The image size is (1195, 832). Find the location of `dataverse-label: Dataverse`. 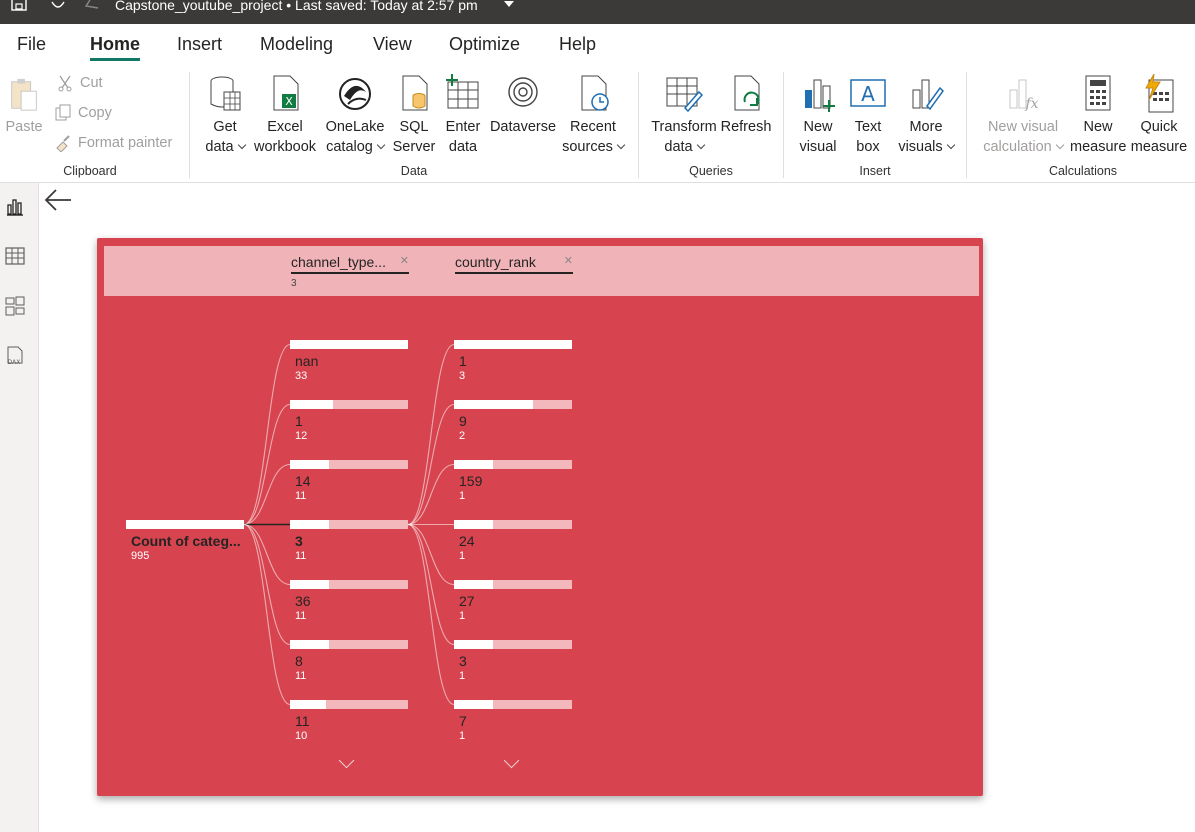

dataverse-label: Dataverse is located at coordinates (523, 127).